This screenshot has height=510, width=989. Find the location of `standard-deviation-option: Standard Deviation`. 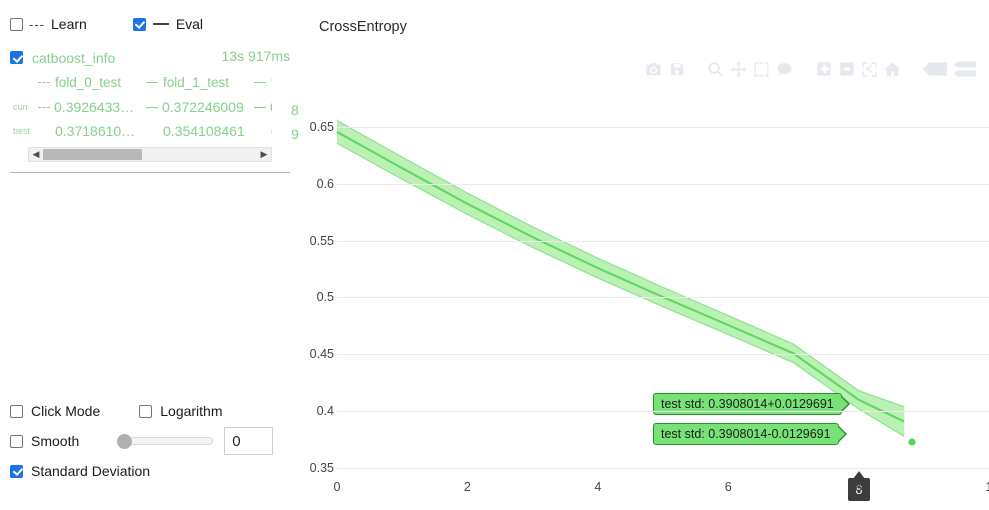

standard-deviation-option: Standard Deviation is located at coordinates (80, 471).